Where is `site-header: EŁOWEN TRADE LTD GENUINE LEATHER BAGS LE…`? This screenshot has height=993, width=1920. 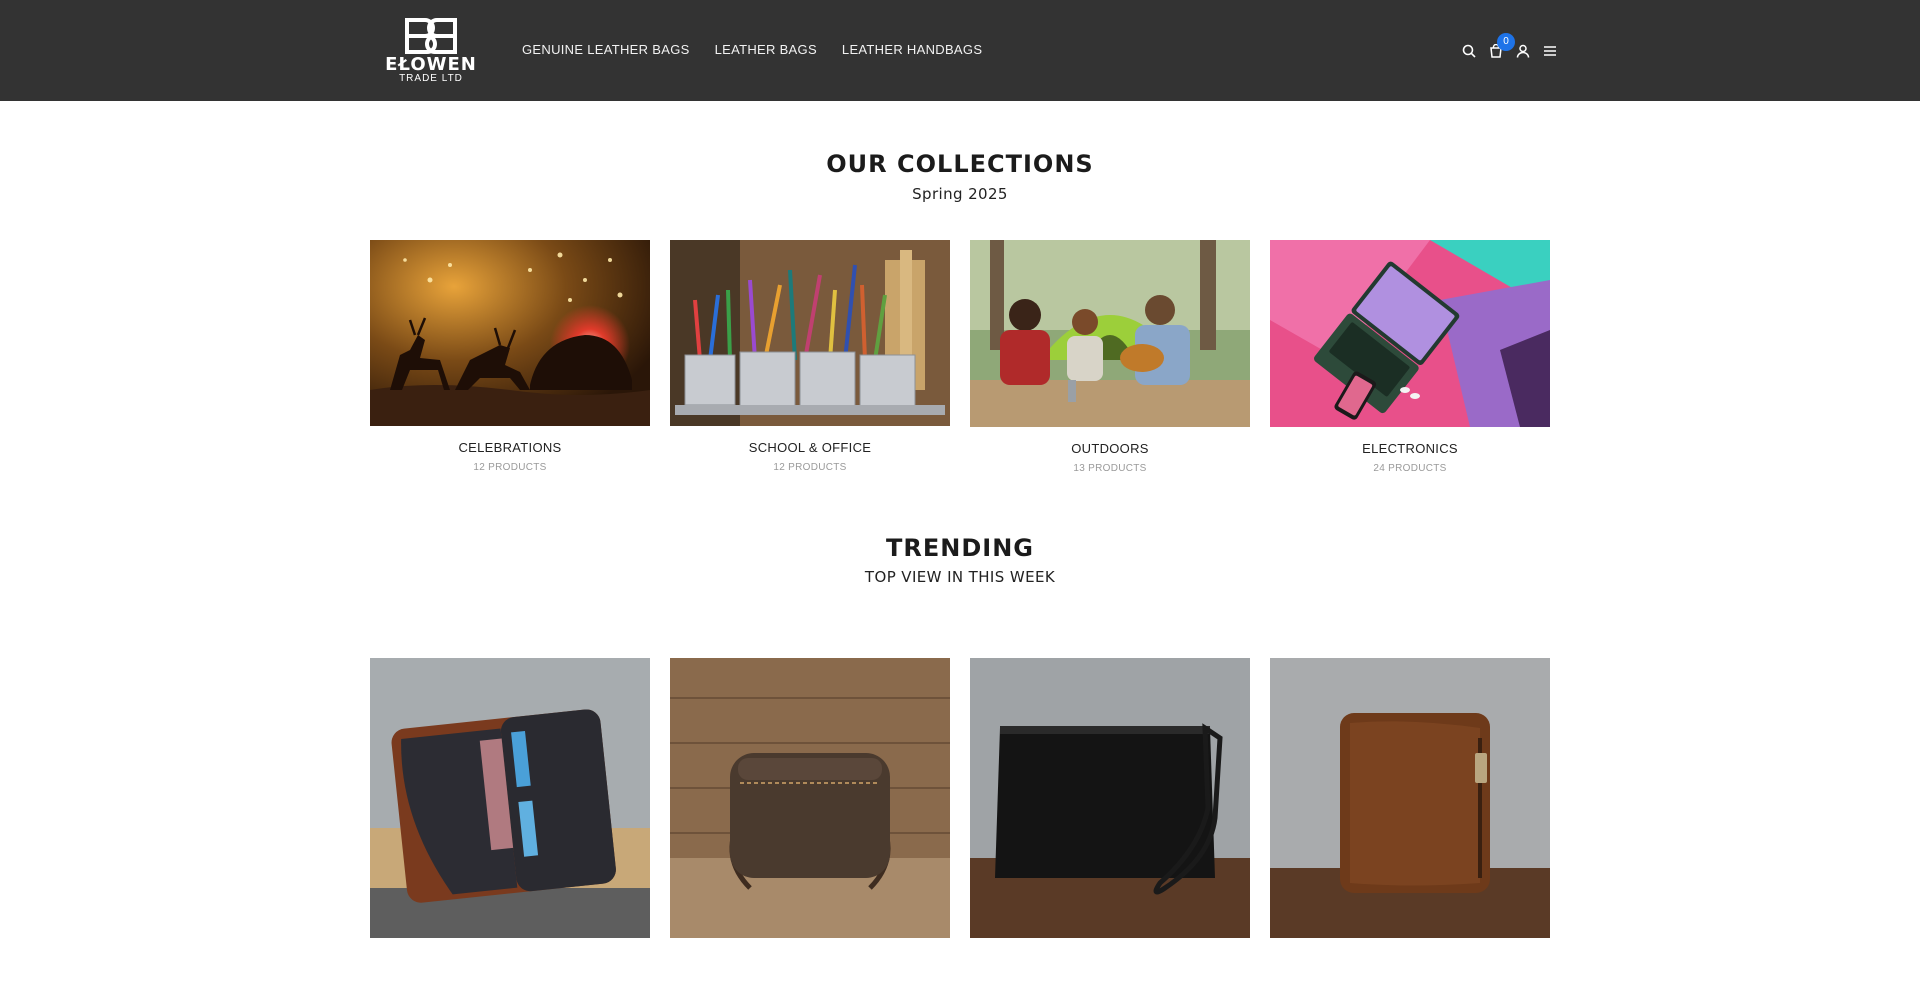
site-header: EŁOWEN TRADE LTD GENUINE LEATHER BAGS LE… is located at coordinates (960, 50).